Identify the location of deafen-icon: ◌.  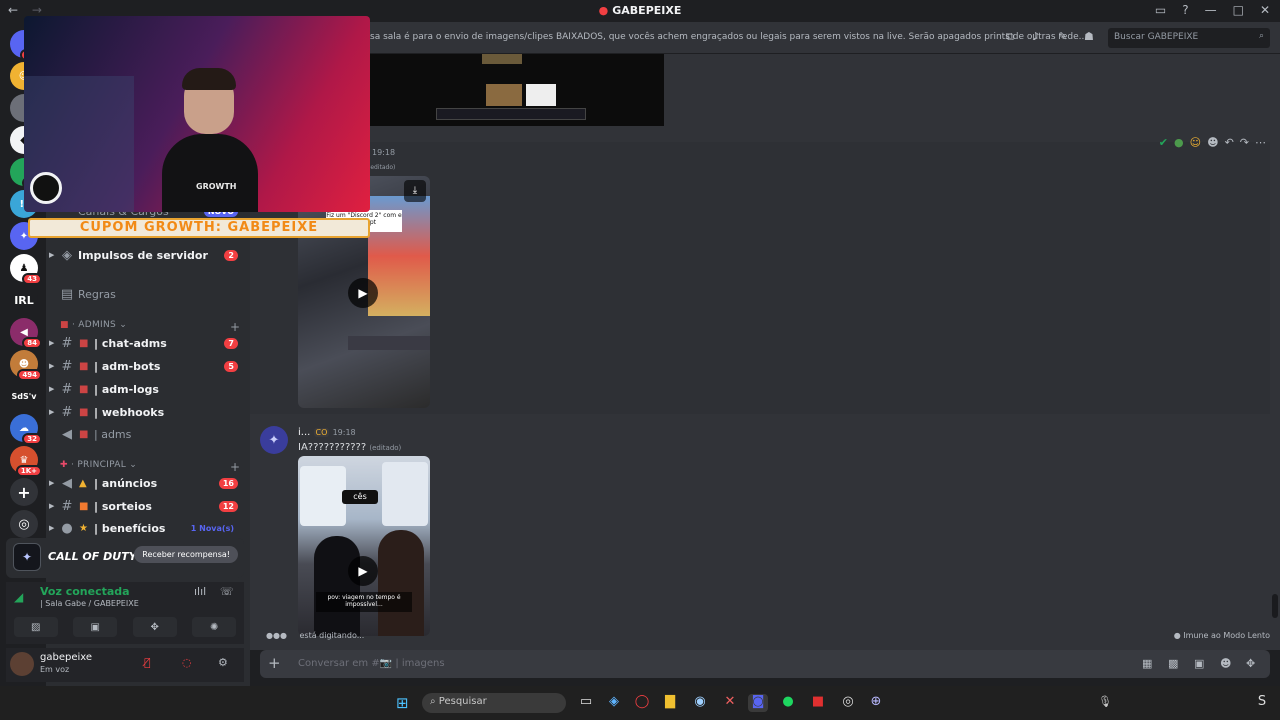
(187, 662).